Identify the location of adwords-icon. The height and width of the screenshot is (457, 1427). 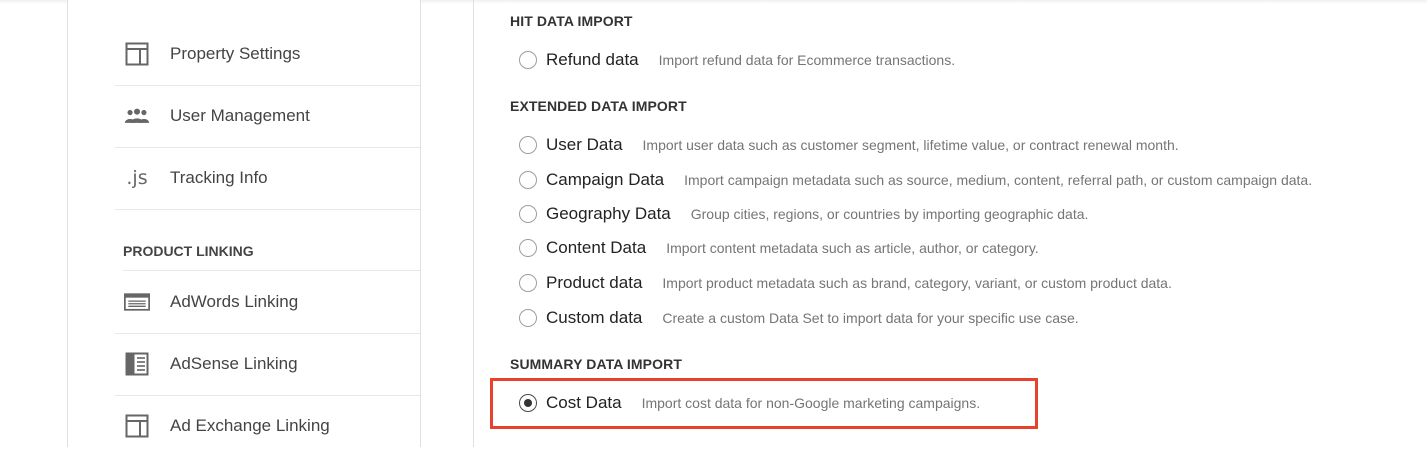
(137, 302).